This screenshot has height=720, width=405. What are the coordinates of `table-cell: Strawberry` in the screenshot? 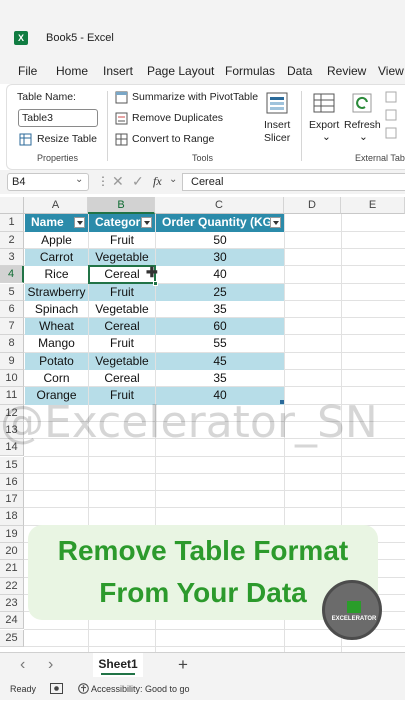 It's located at (56, 292).